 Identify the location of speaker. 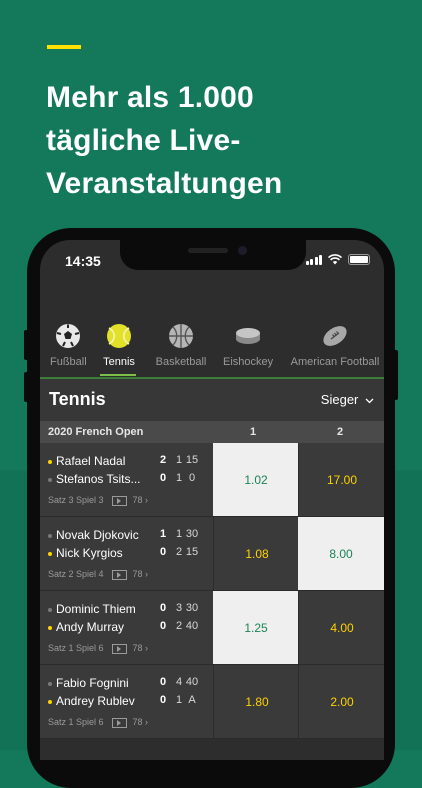
(208, 250).